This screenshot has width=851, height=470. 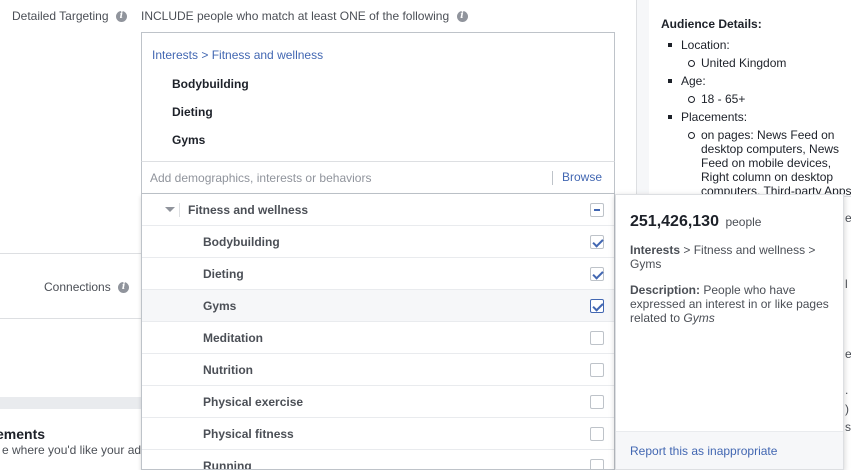 I want to click on detailed-targeting-label: Detailed Targeting i, so click(x=69, y=16).